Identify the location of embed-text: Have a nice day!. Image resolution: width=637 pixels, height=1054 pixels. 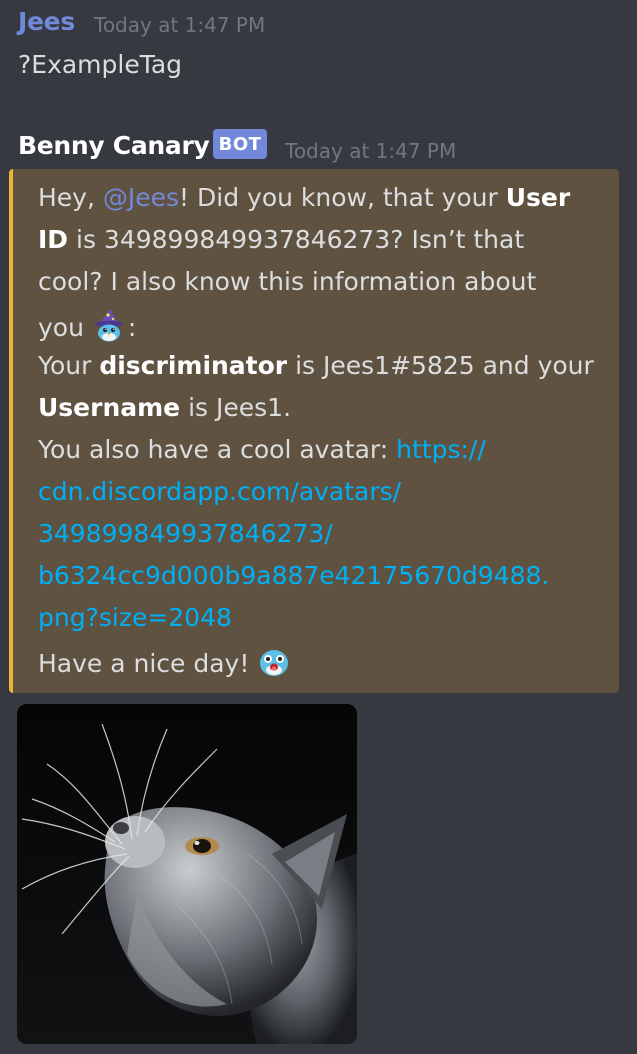
(148, 663).